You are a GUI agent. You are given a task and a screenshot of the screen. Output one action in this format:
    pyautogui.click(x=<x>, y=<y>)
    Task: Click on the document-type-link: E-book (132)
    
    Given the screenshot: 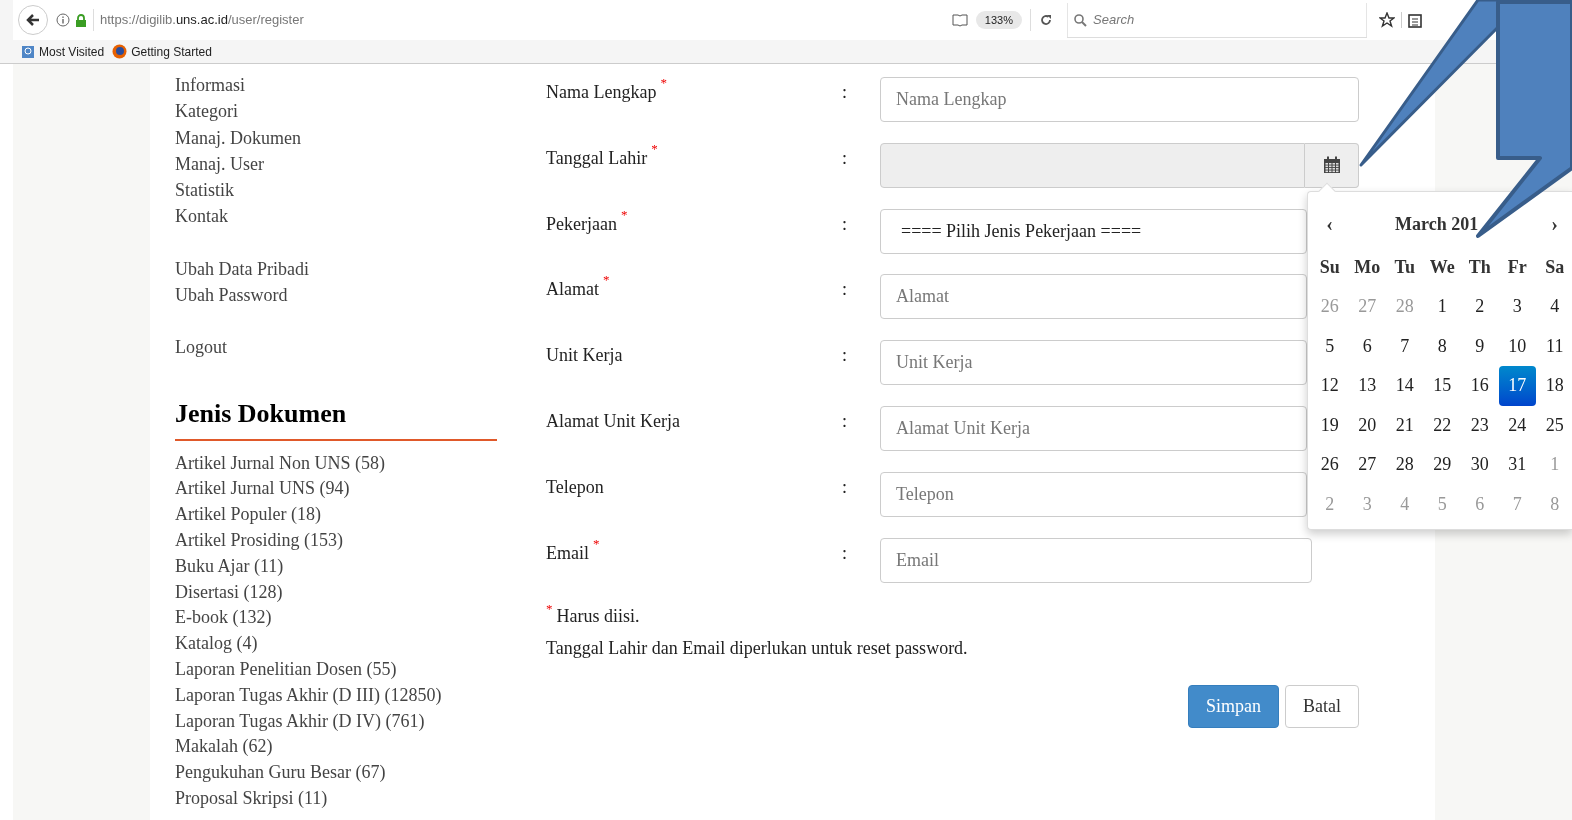 What is the action you would take?
    pyautogui.click(x=223, y=618)
    